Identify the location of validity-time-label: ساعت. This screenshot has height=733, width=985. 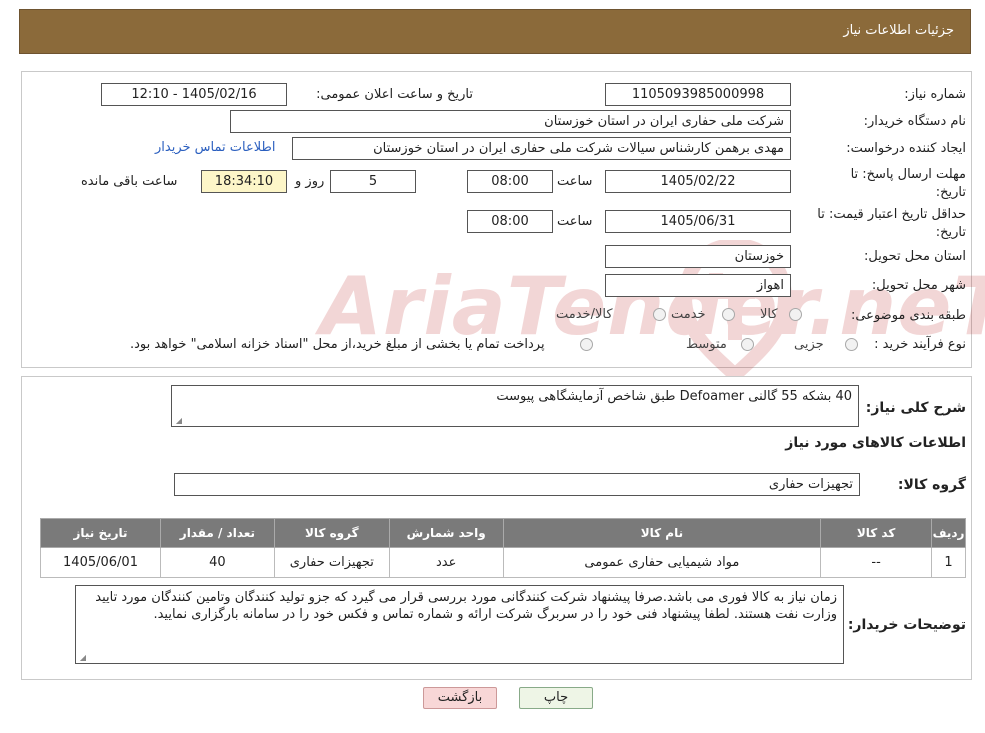
(575, 221).